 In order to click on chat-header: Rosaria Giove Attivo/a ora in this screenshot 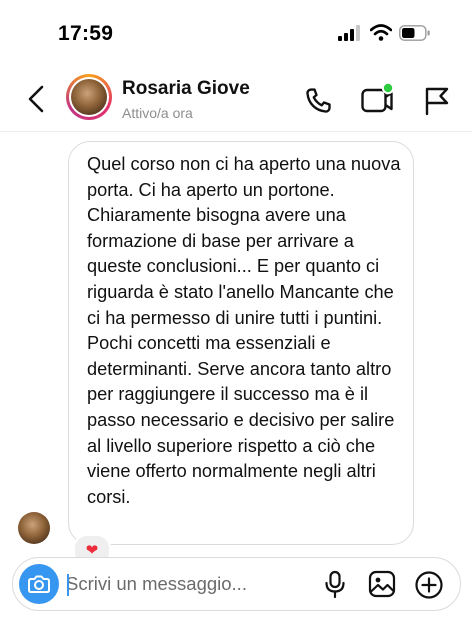, I will do `click(236, 98)`.